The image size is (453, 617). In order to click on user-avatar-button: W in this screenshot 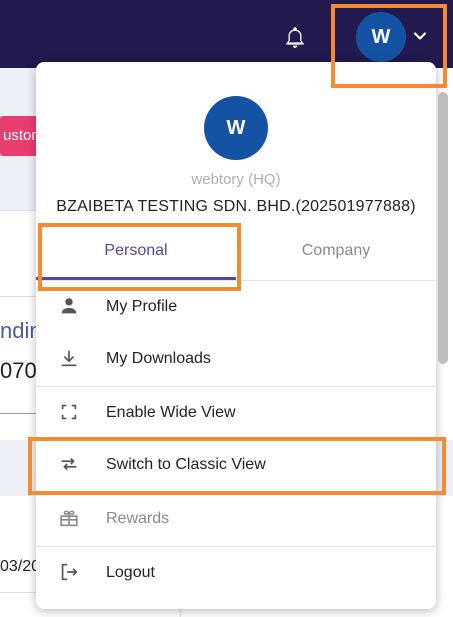, I will do `click(381, 37)`.